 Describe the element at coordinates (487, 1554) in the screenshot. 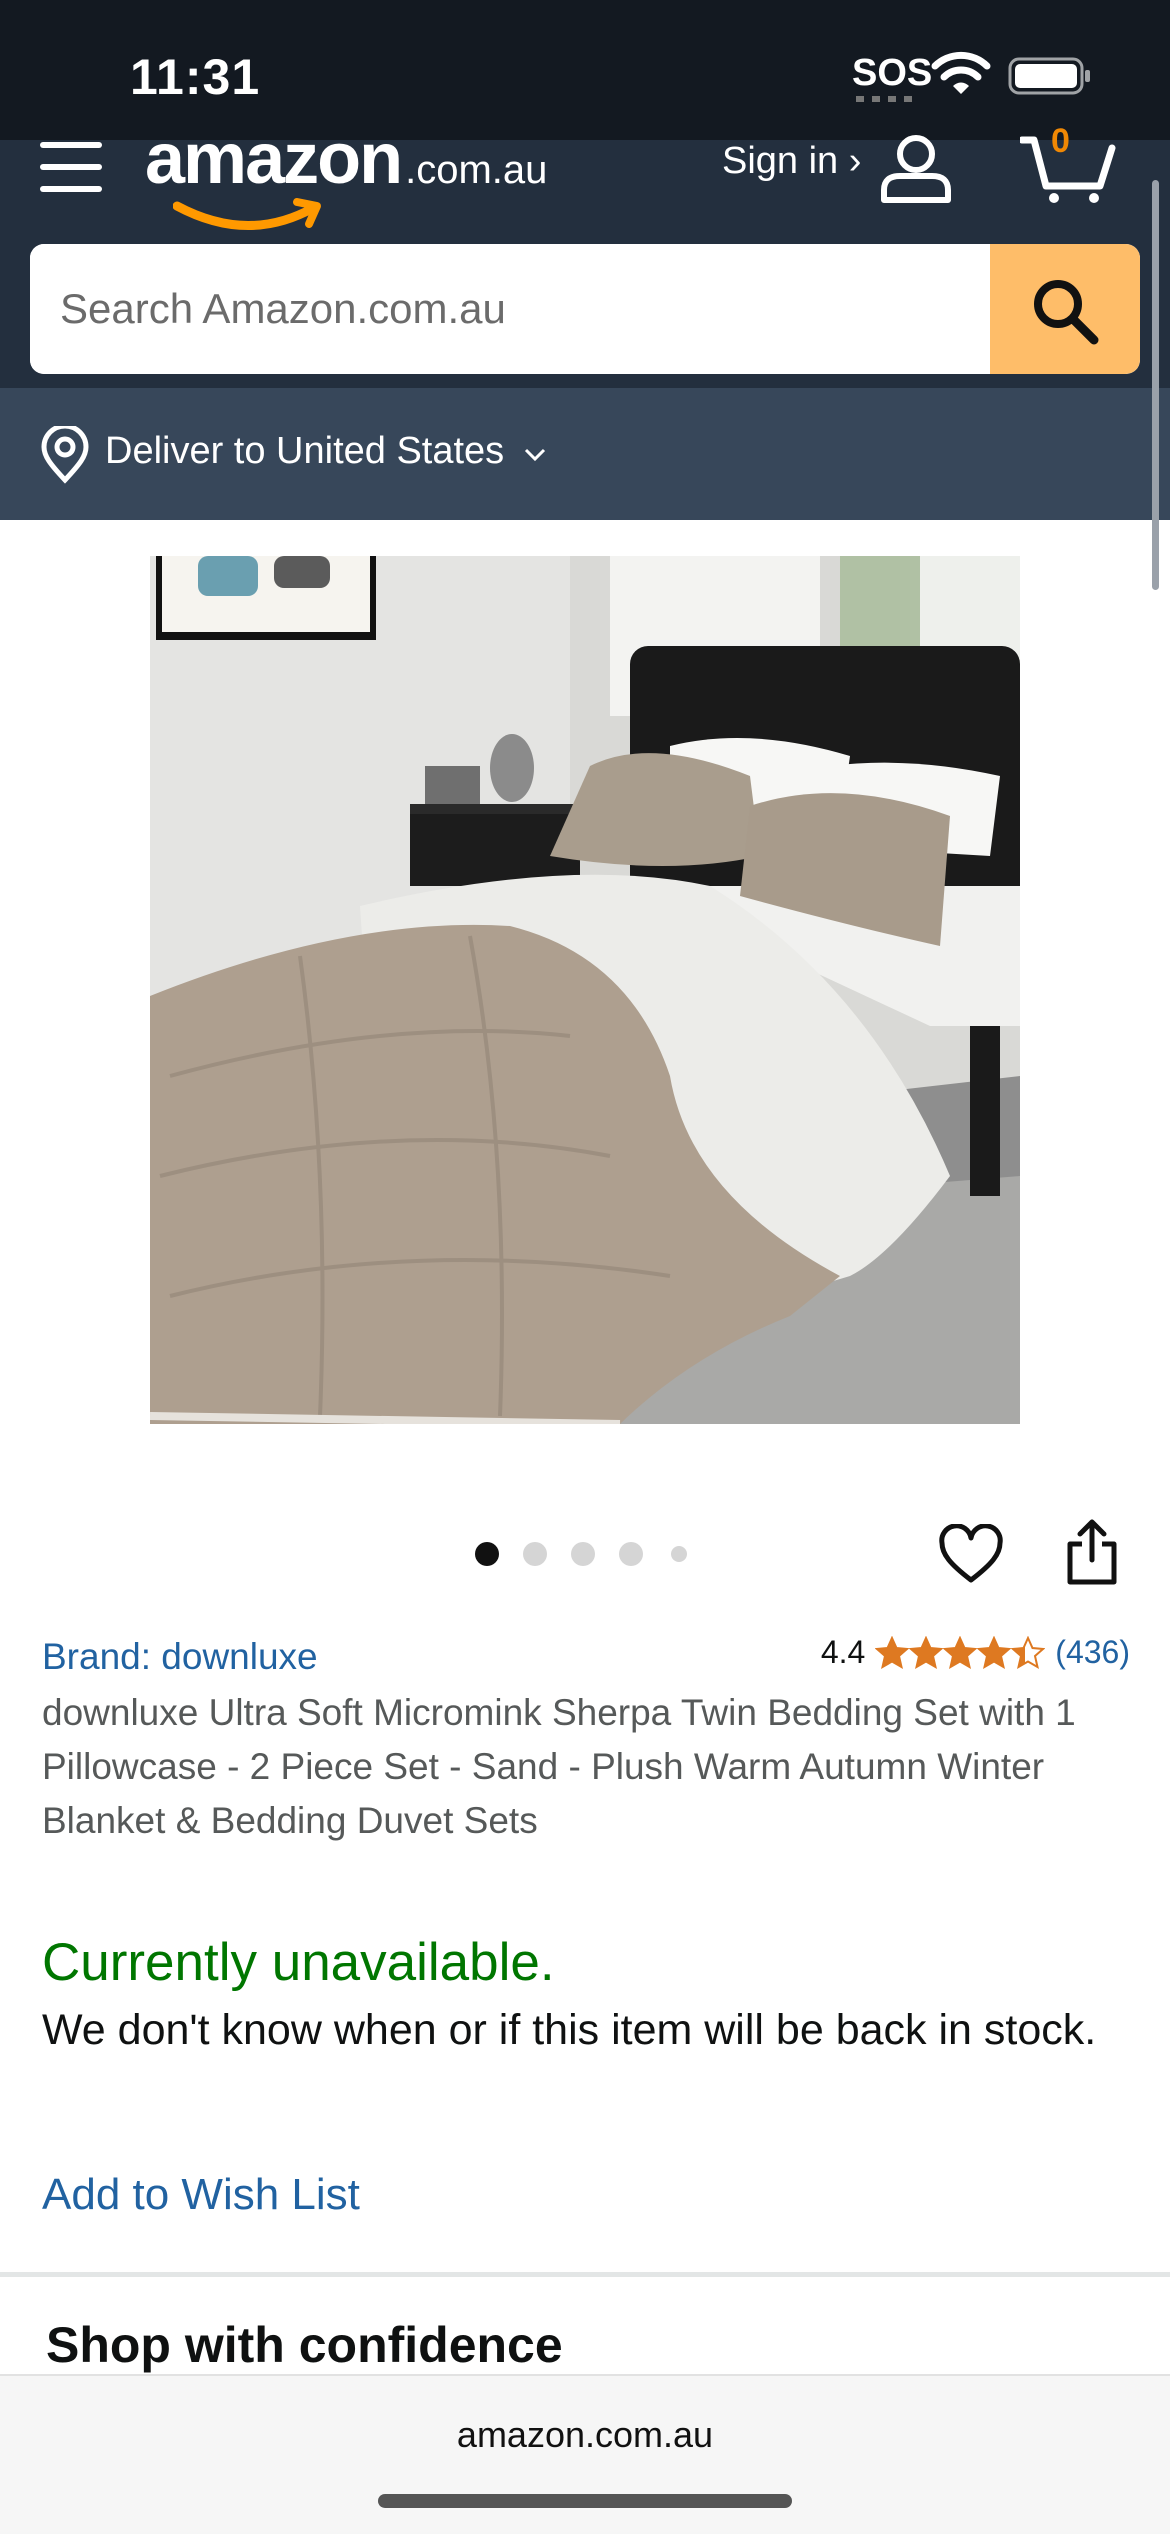

I see `carousel-dot-active` at that location.